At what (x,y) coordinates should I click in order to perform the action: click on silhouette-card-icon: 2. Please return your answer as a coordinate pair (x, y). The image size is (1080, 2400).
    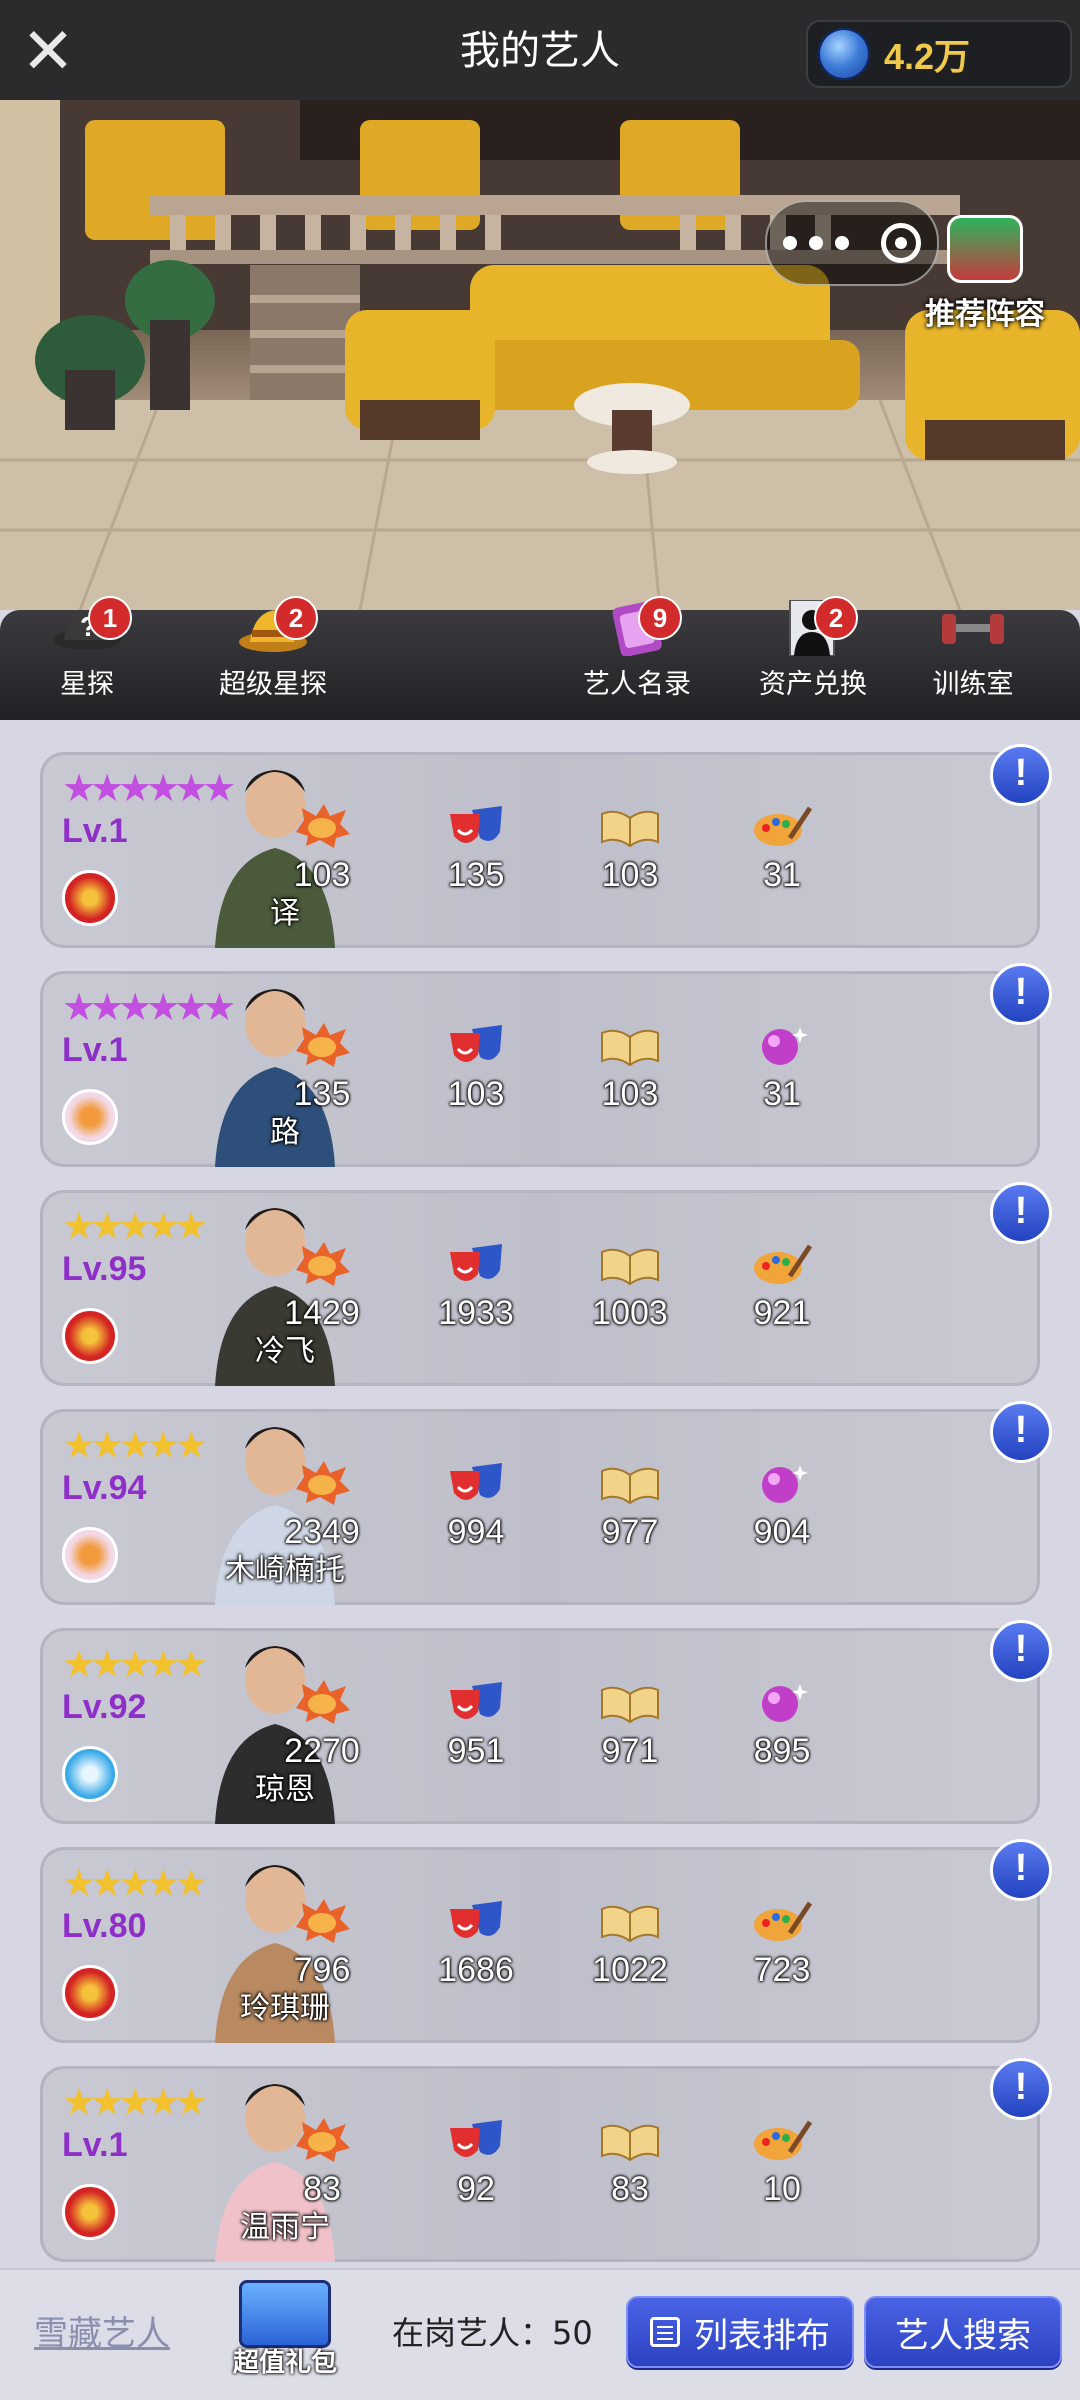
    Looking at the image, I should click on (817, 626).